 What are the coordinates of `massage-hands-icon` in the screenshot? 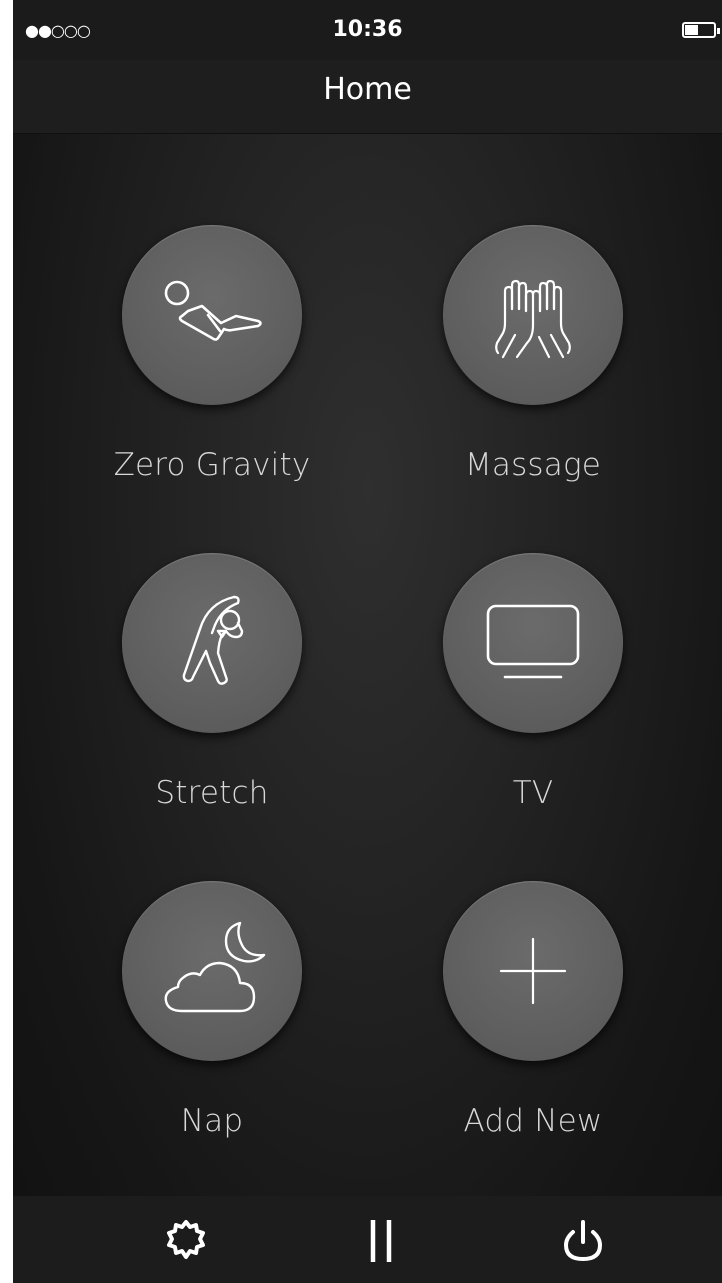 It's located at (533, 319).